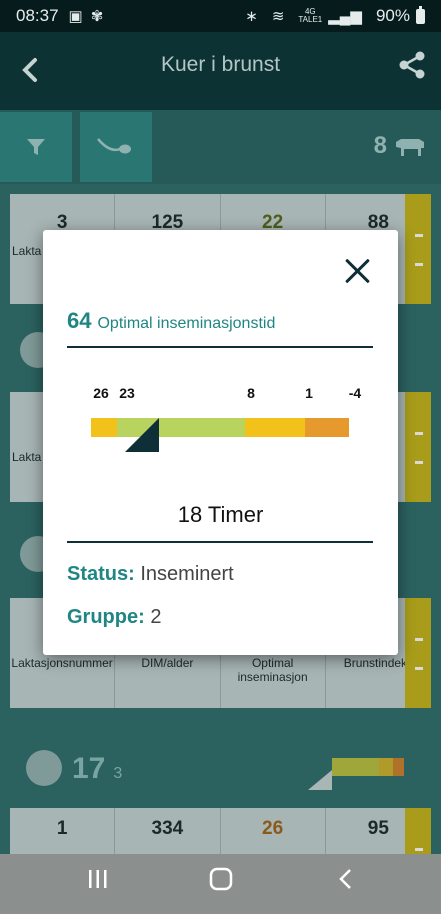 This screenshot has width=441, height=914. What do you see at coordinates (310, 15) in the screenshot?
I see `network-type: 4G TALE1` at bounding box center [310, 15].